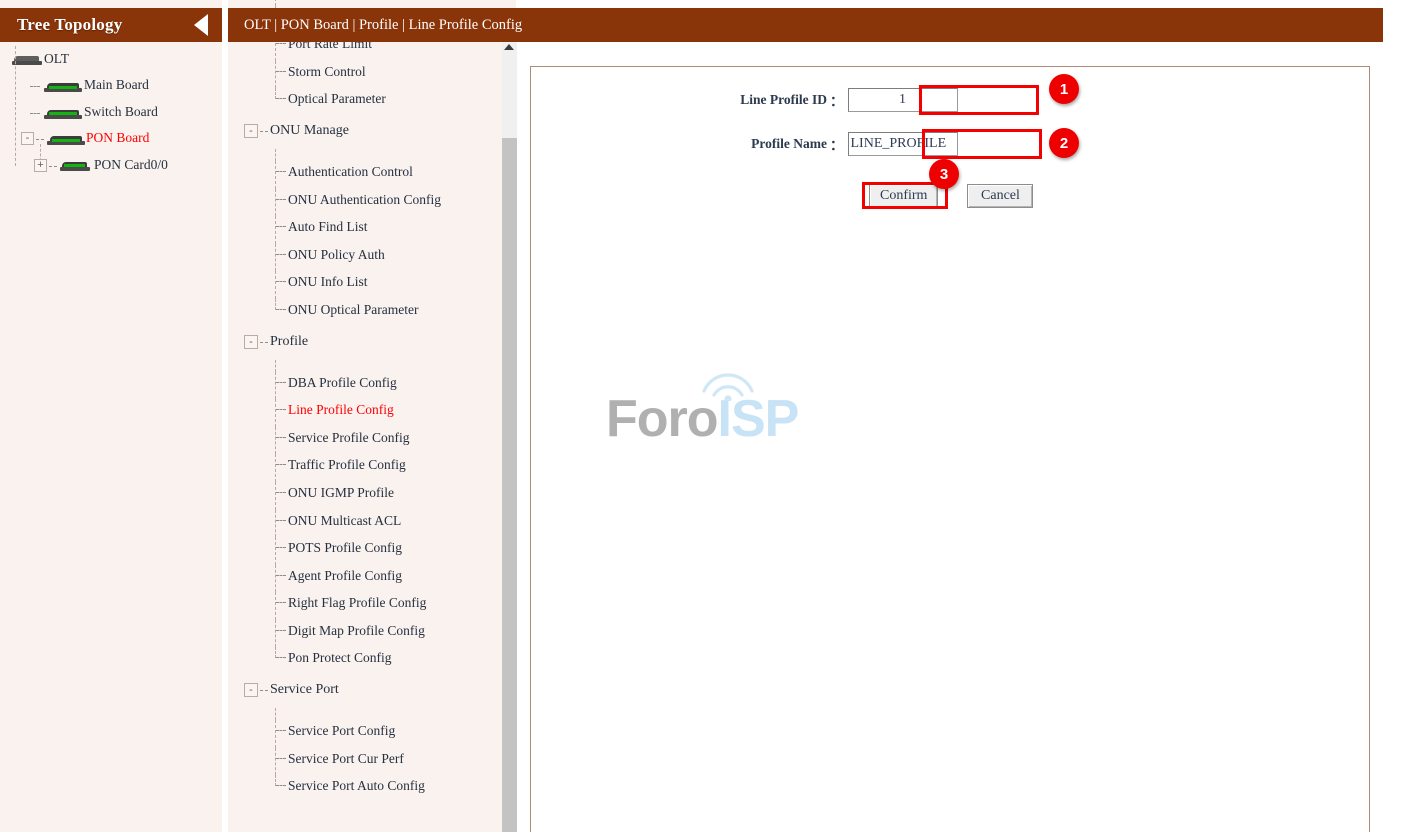  Describe the element at coordinates (372, 440) in the screenshot. I see `menu-item-service-profile-config: Service Profile Config` at that location.